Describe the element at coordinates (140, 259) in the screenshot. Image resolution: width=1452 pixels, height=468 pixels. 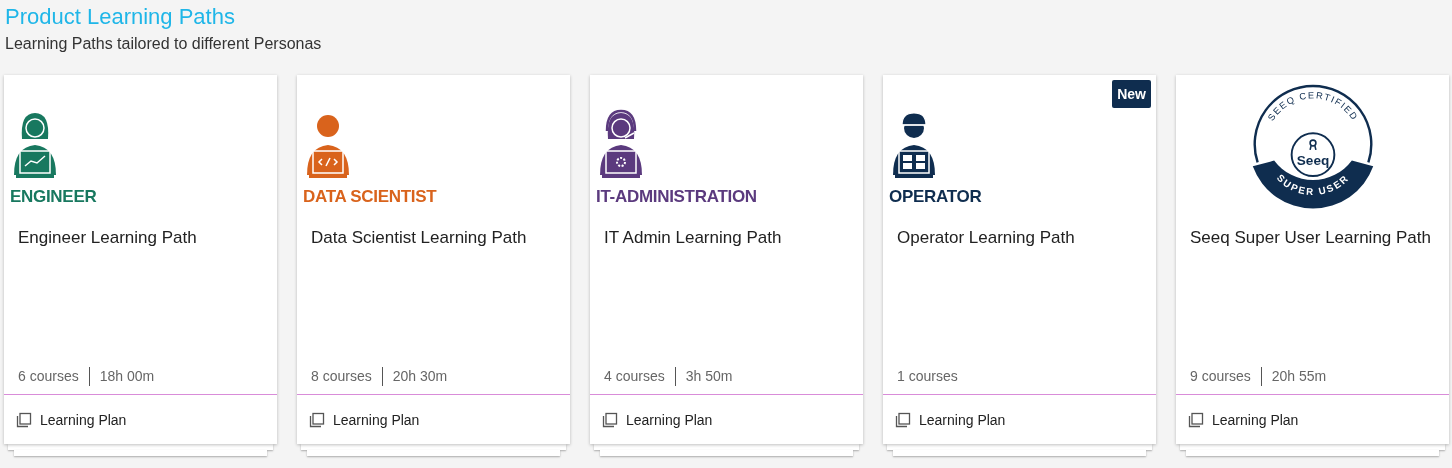
I see `learning-path-card: ENGINEER Engineer Learning Path 6 courses 18h 00m Learning Plan` at that location.